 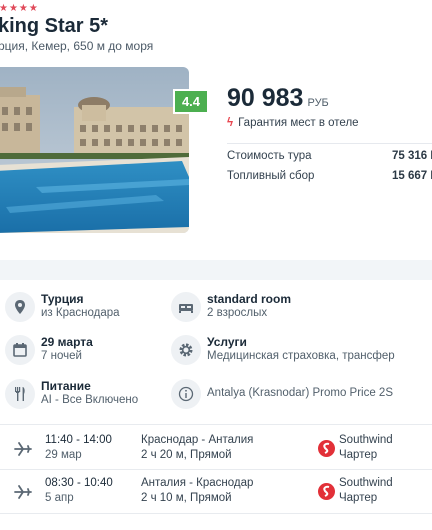 I want to click on flight-date: 29 мар, so click(x=63, y=455).